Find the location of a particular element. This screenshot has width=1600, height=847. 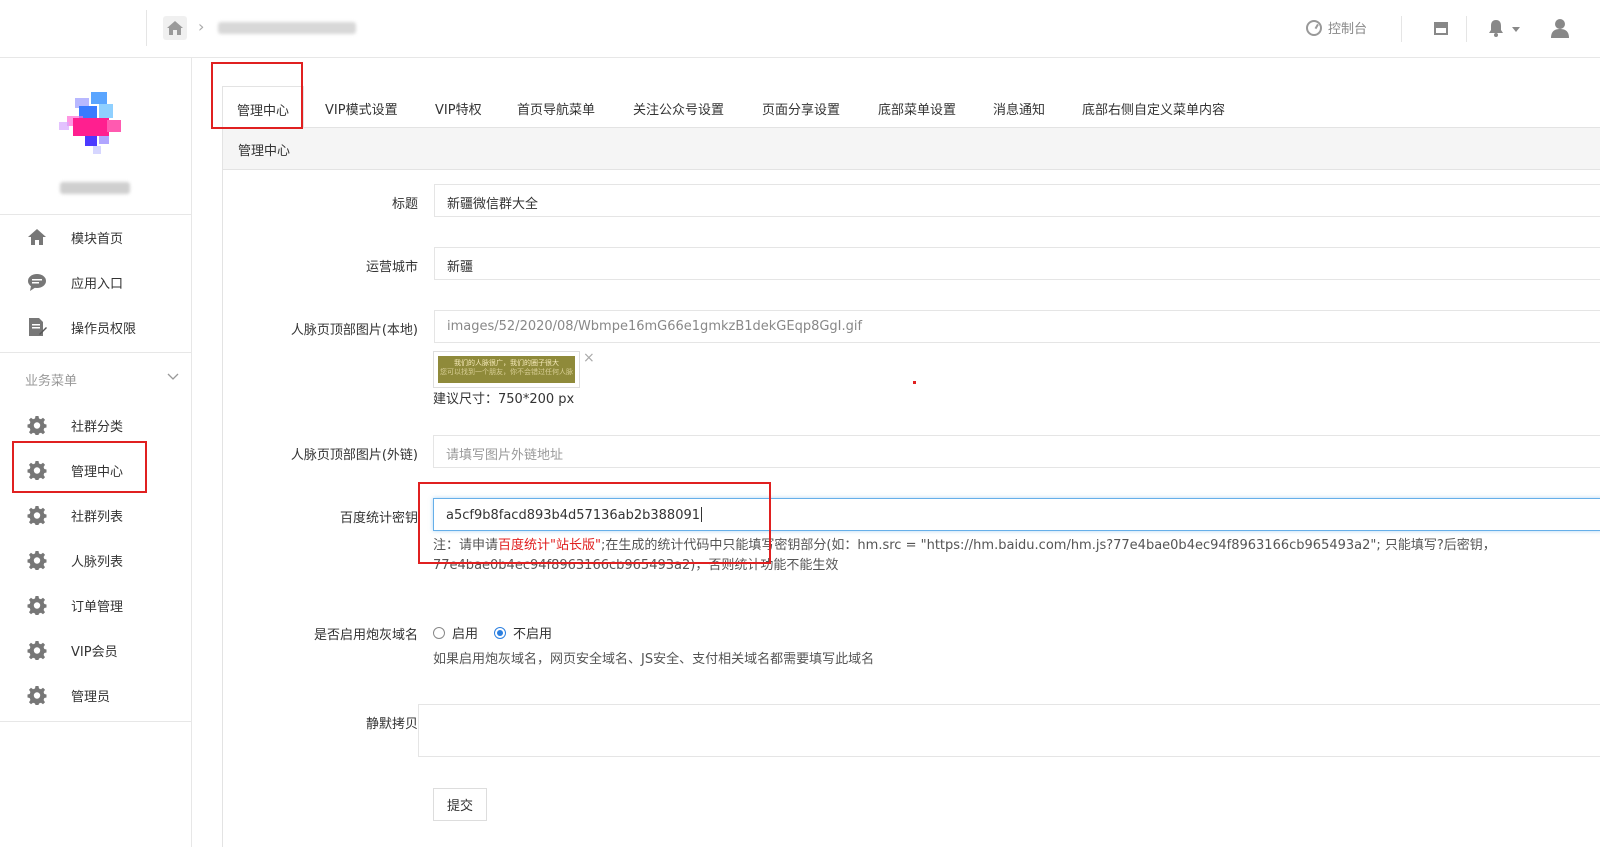

tab: 底部右侧自定义菜单内容 is located at coordinates (1153, 107).